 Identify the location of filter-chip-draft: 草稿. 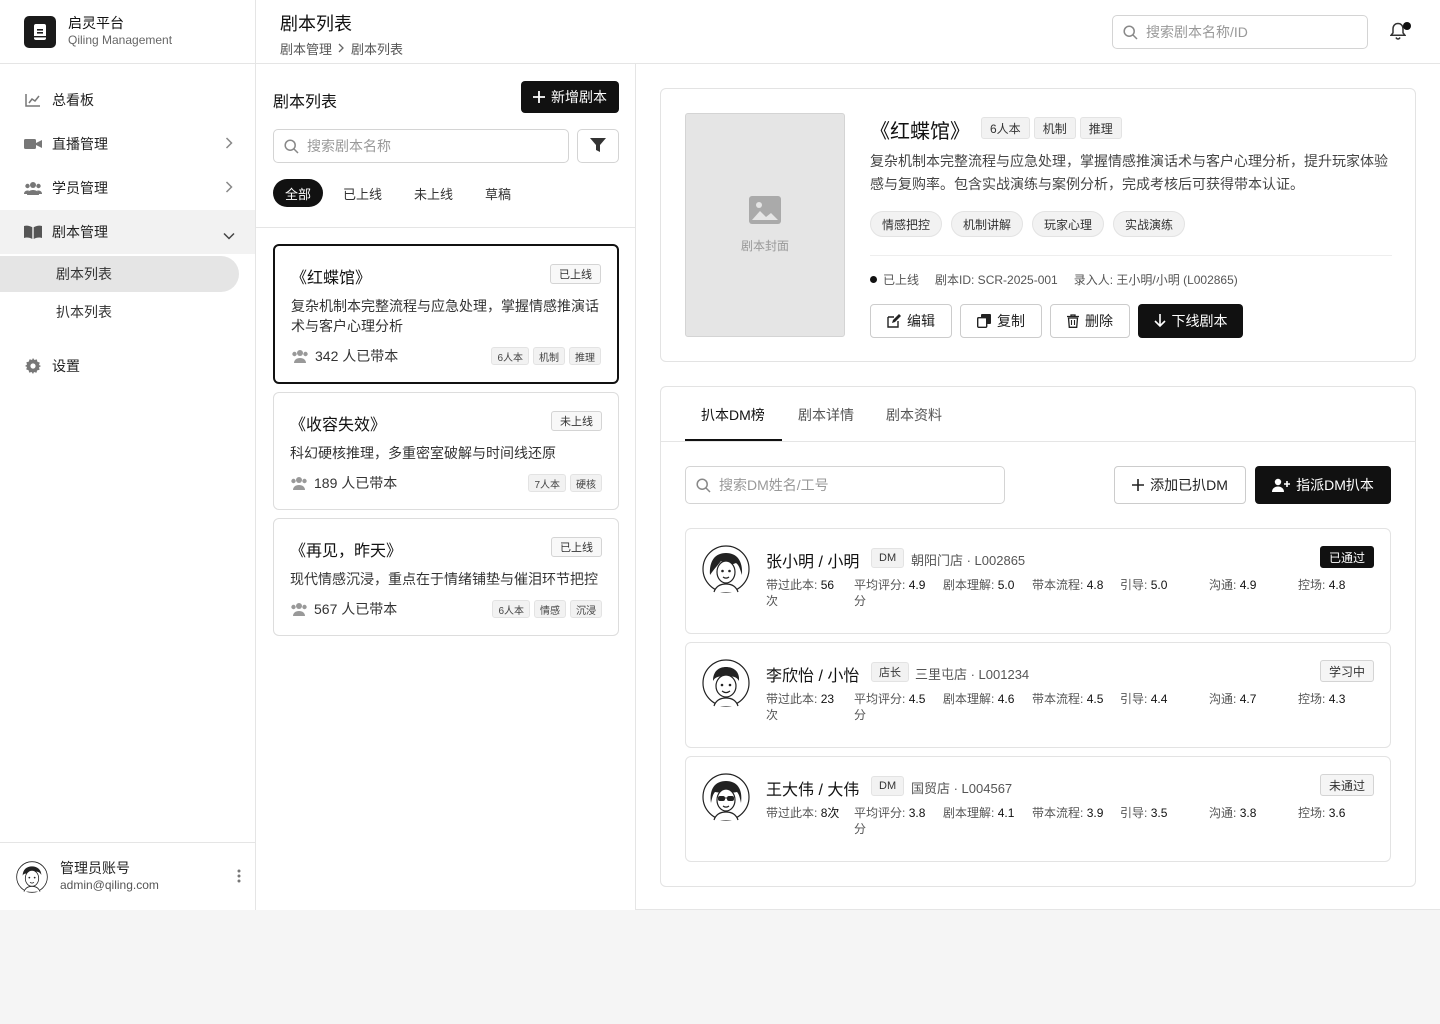
(498, 193).